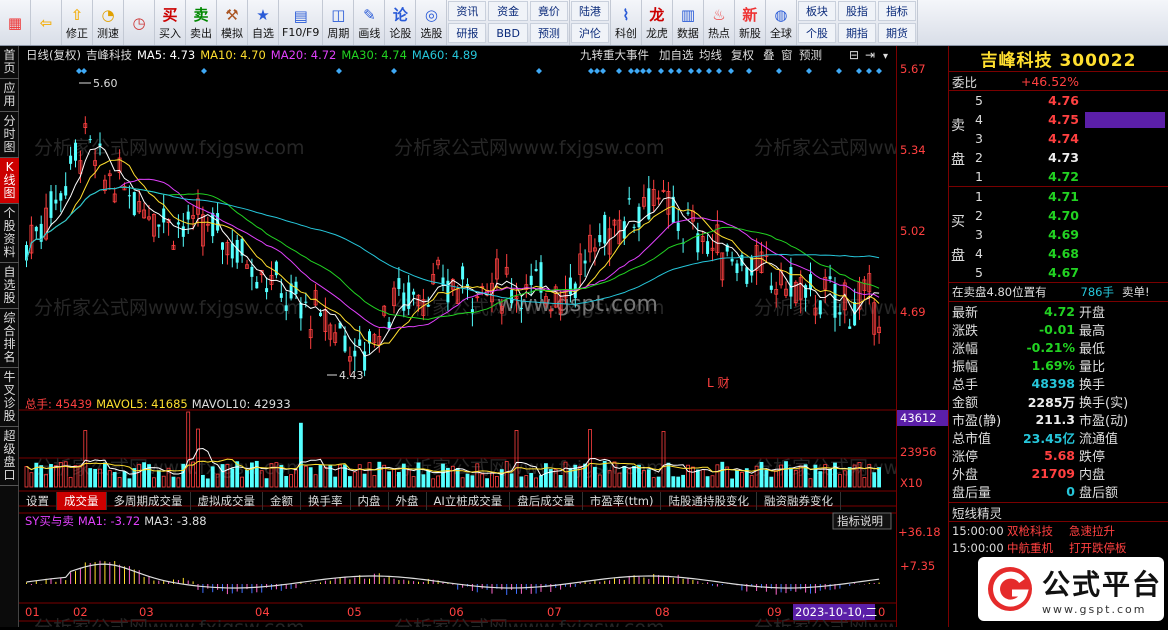 Image resolution: width=1168 pixels, height=630 pixels. I want to click on 龙虎-button: 龙龙虎, so click(657, 22).